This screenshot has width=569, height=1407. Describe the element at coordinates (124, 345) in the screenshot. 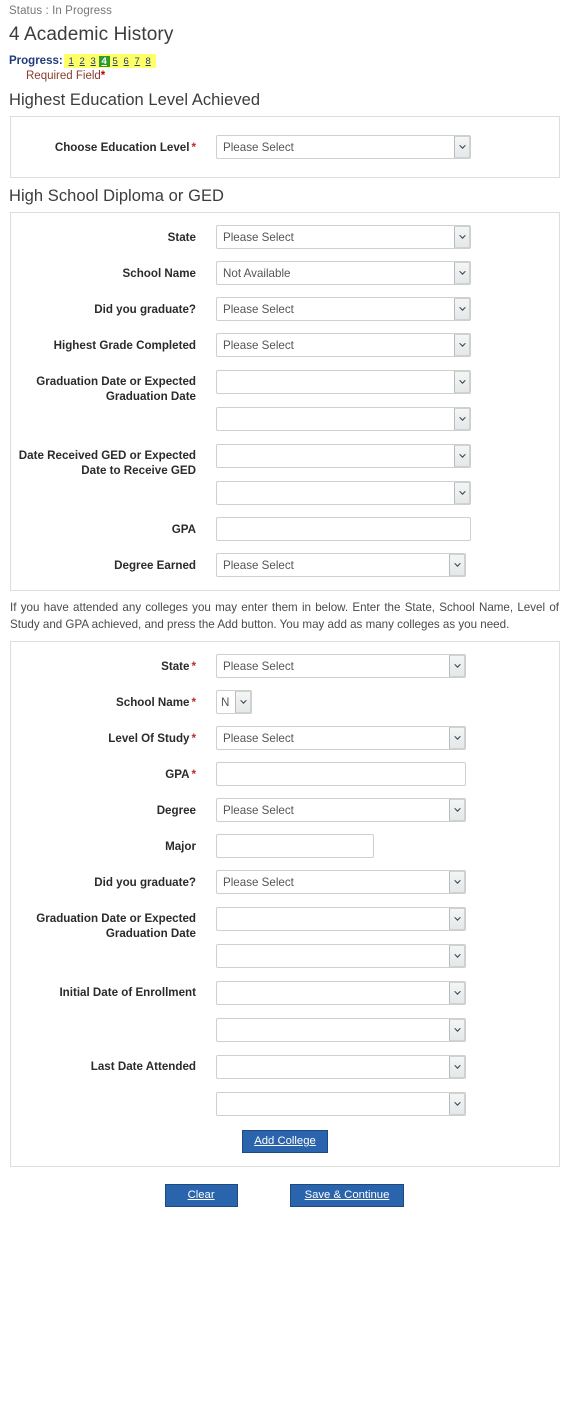

I see `label-hs-highest-grade: Highest Grade Completed` at that location.